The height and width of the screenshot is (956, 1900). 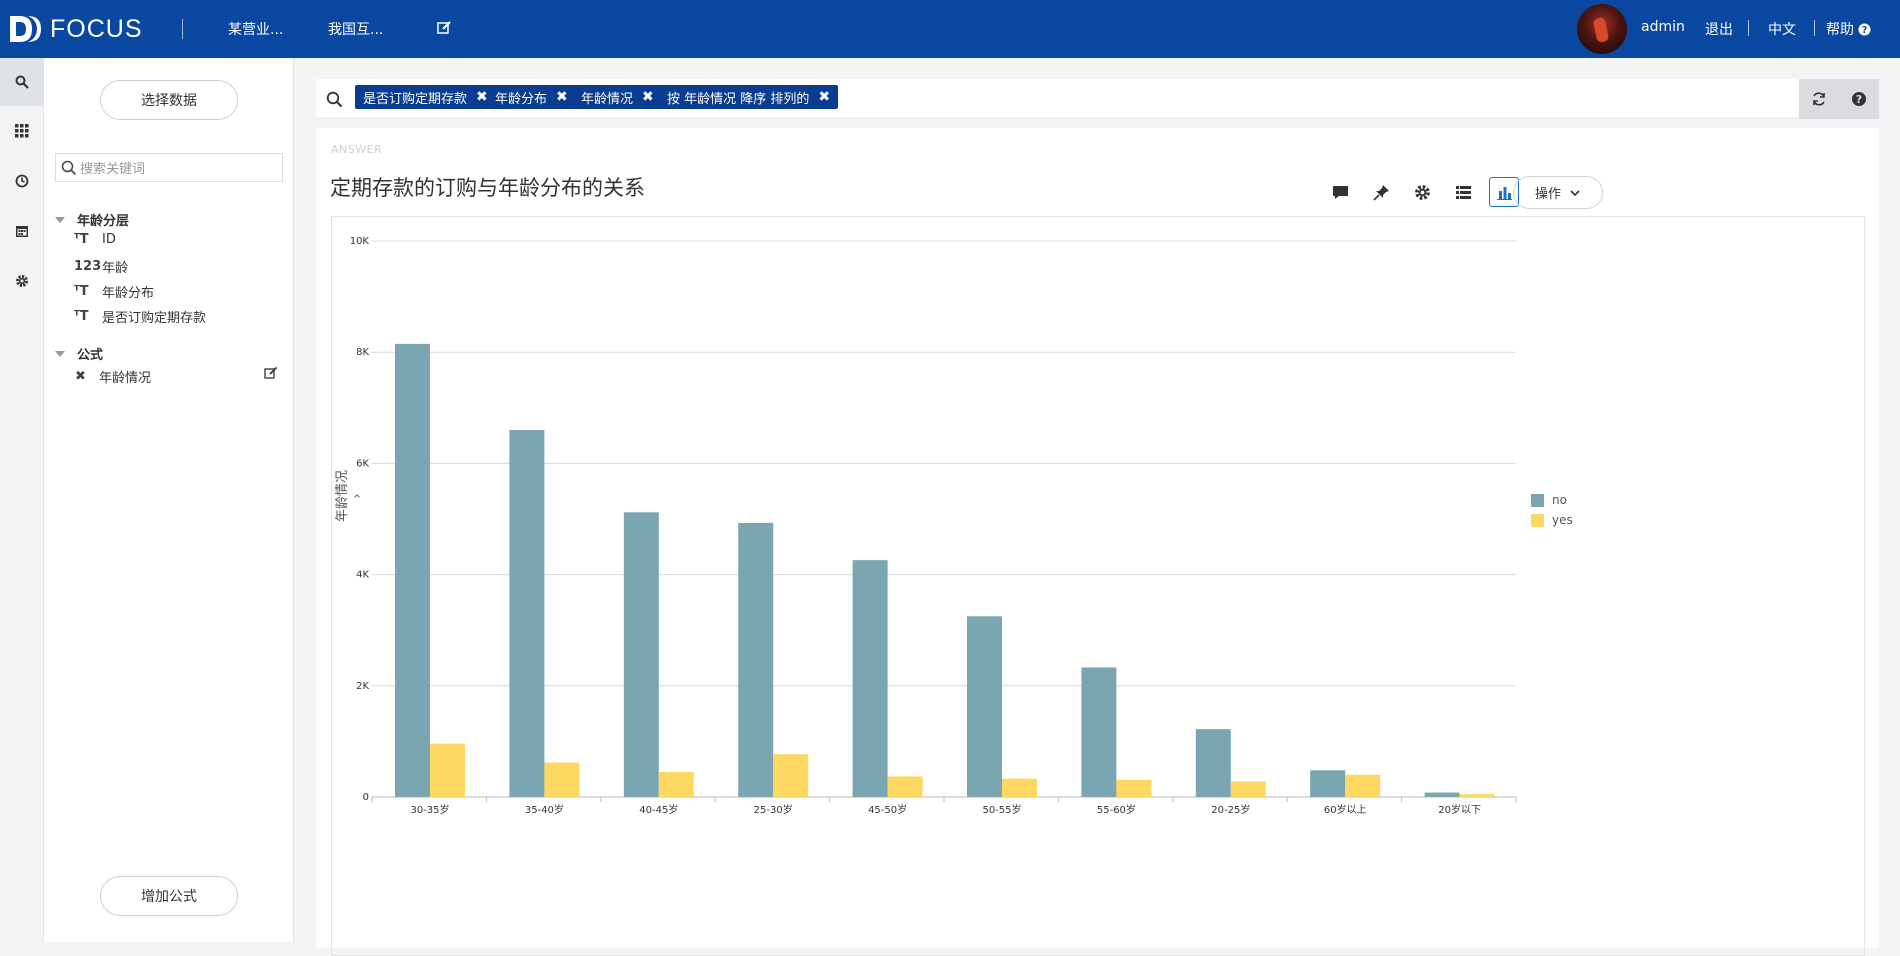 I want to click on chart-settings-button, so click(x=1422, y=192).